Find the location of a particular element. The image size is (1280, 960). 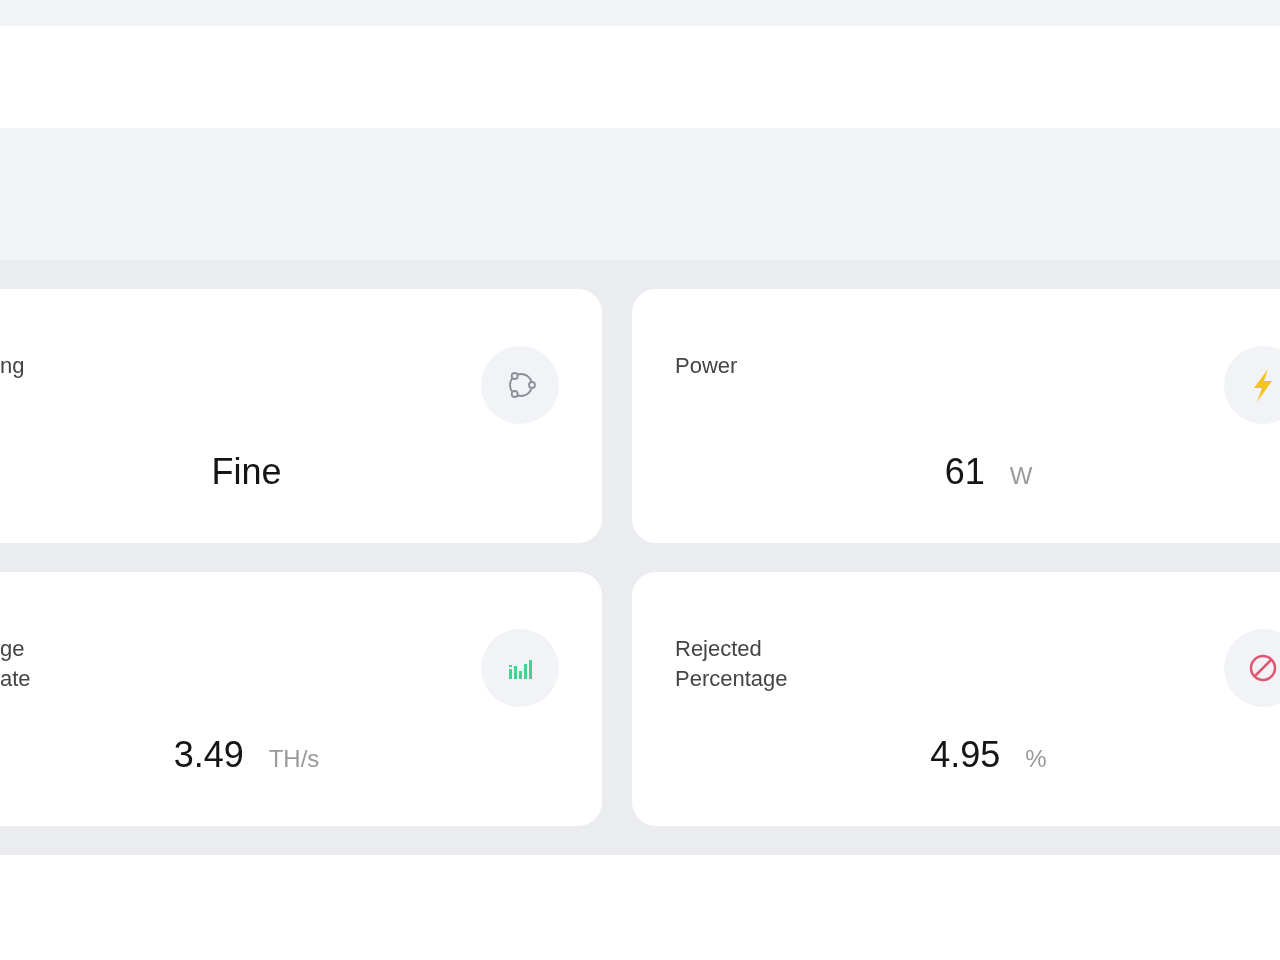

prohibited-icon is located at coordinates (1252, 668).